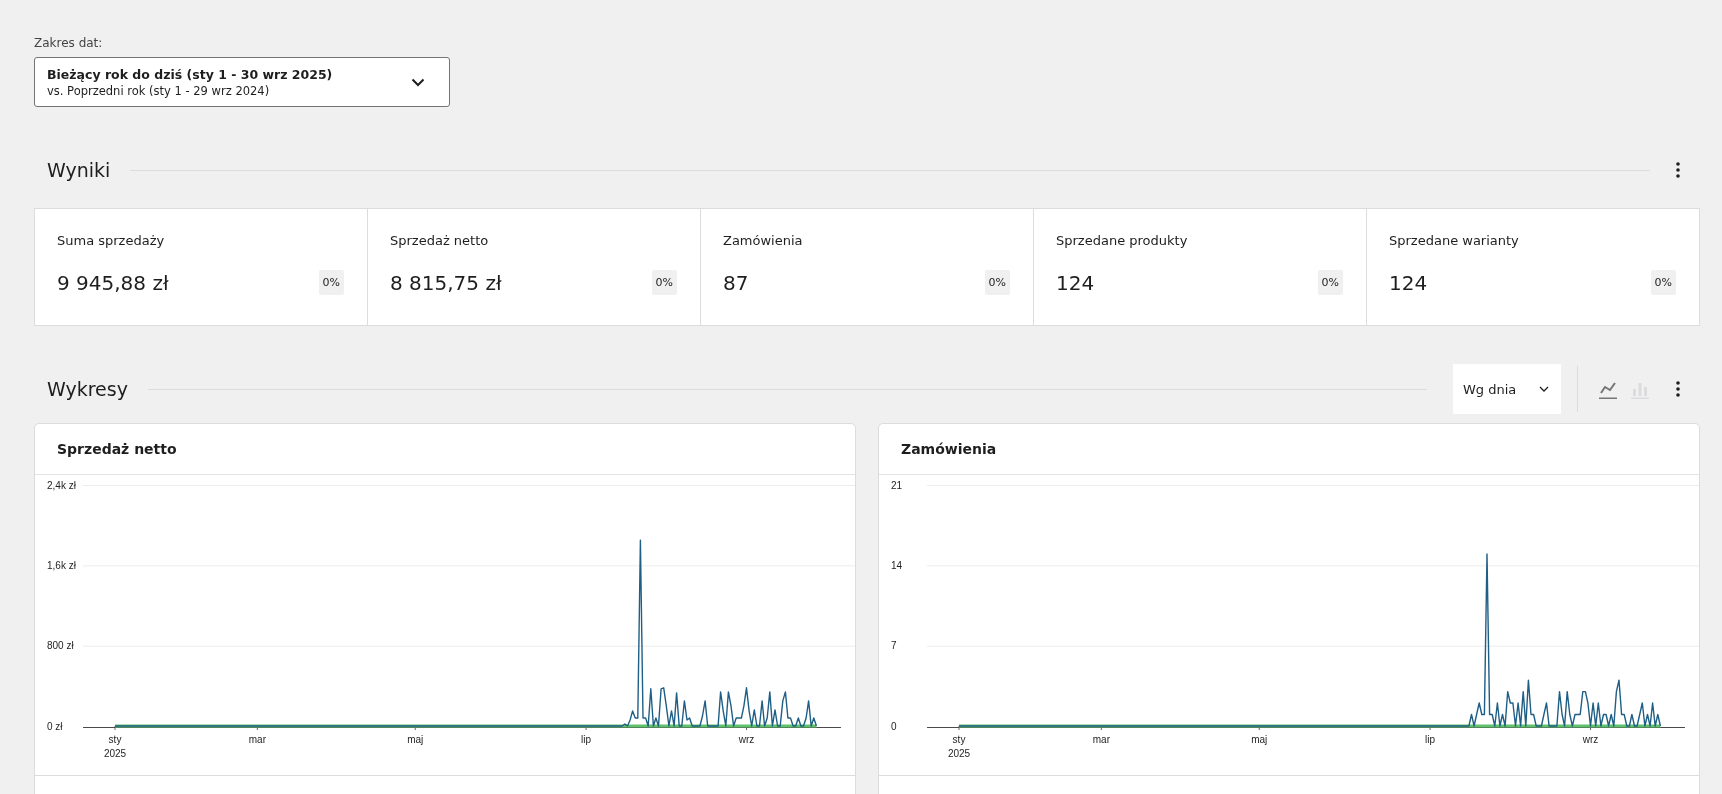  I want to click on y-axis-label: 2,4k zł, so click(61, 485).